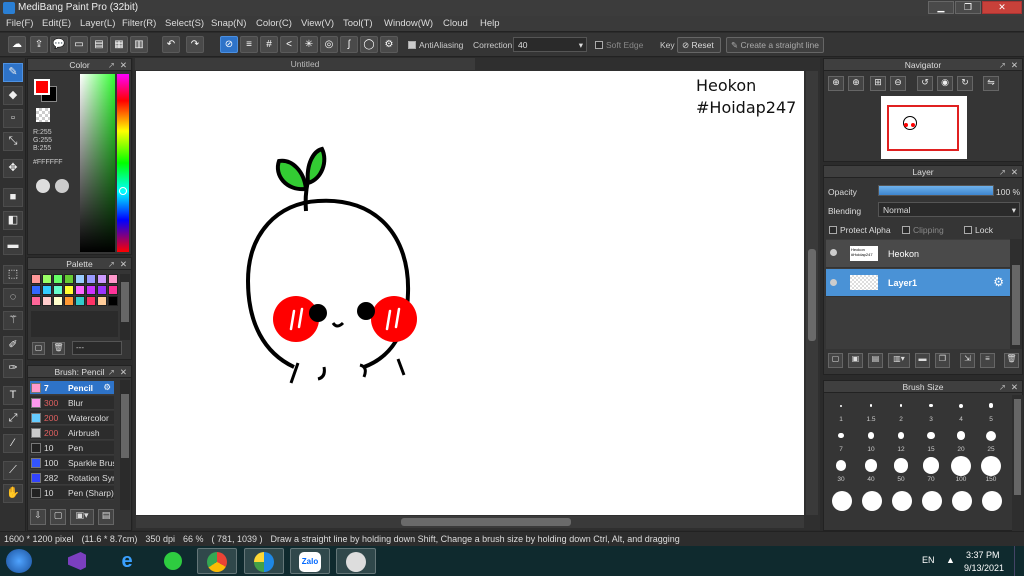 This screenshot has height=576, width=1024. I want to click on brush-item: 282Rotation Symmetry, so click(72, 478).